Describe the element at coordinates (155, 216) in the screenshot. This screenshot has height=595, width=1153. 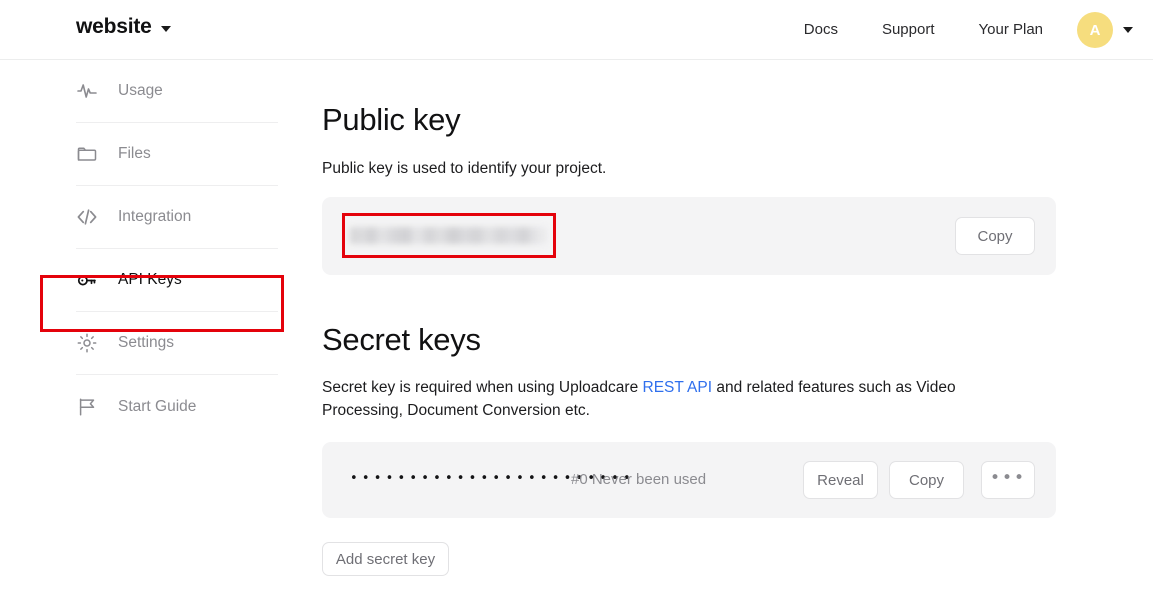
I see `sidebar-item-label: Integration` at that location.